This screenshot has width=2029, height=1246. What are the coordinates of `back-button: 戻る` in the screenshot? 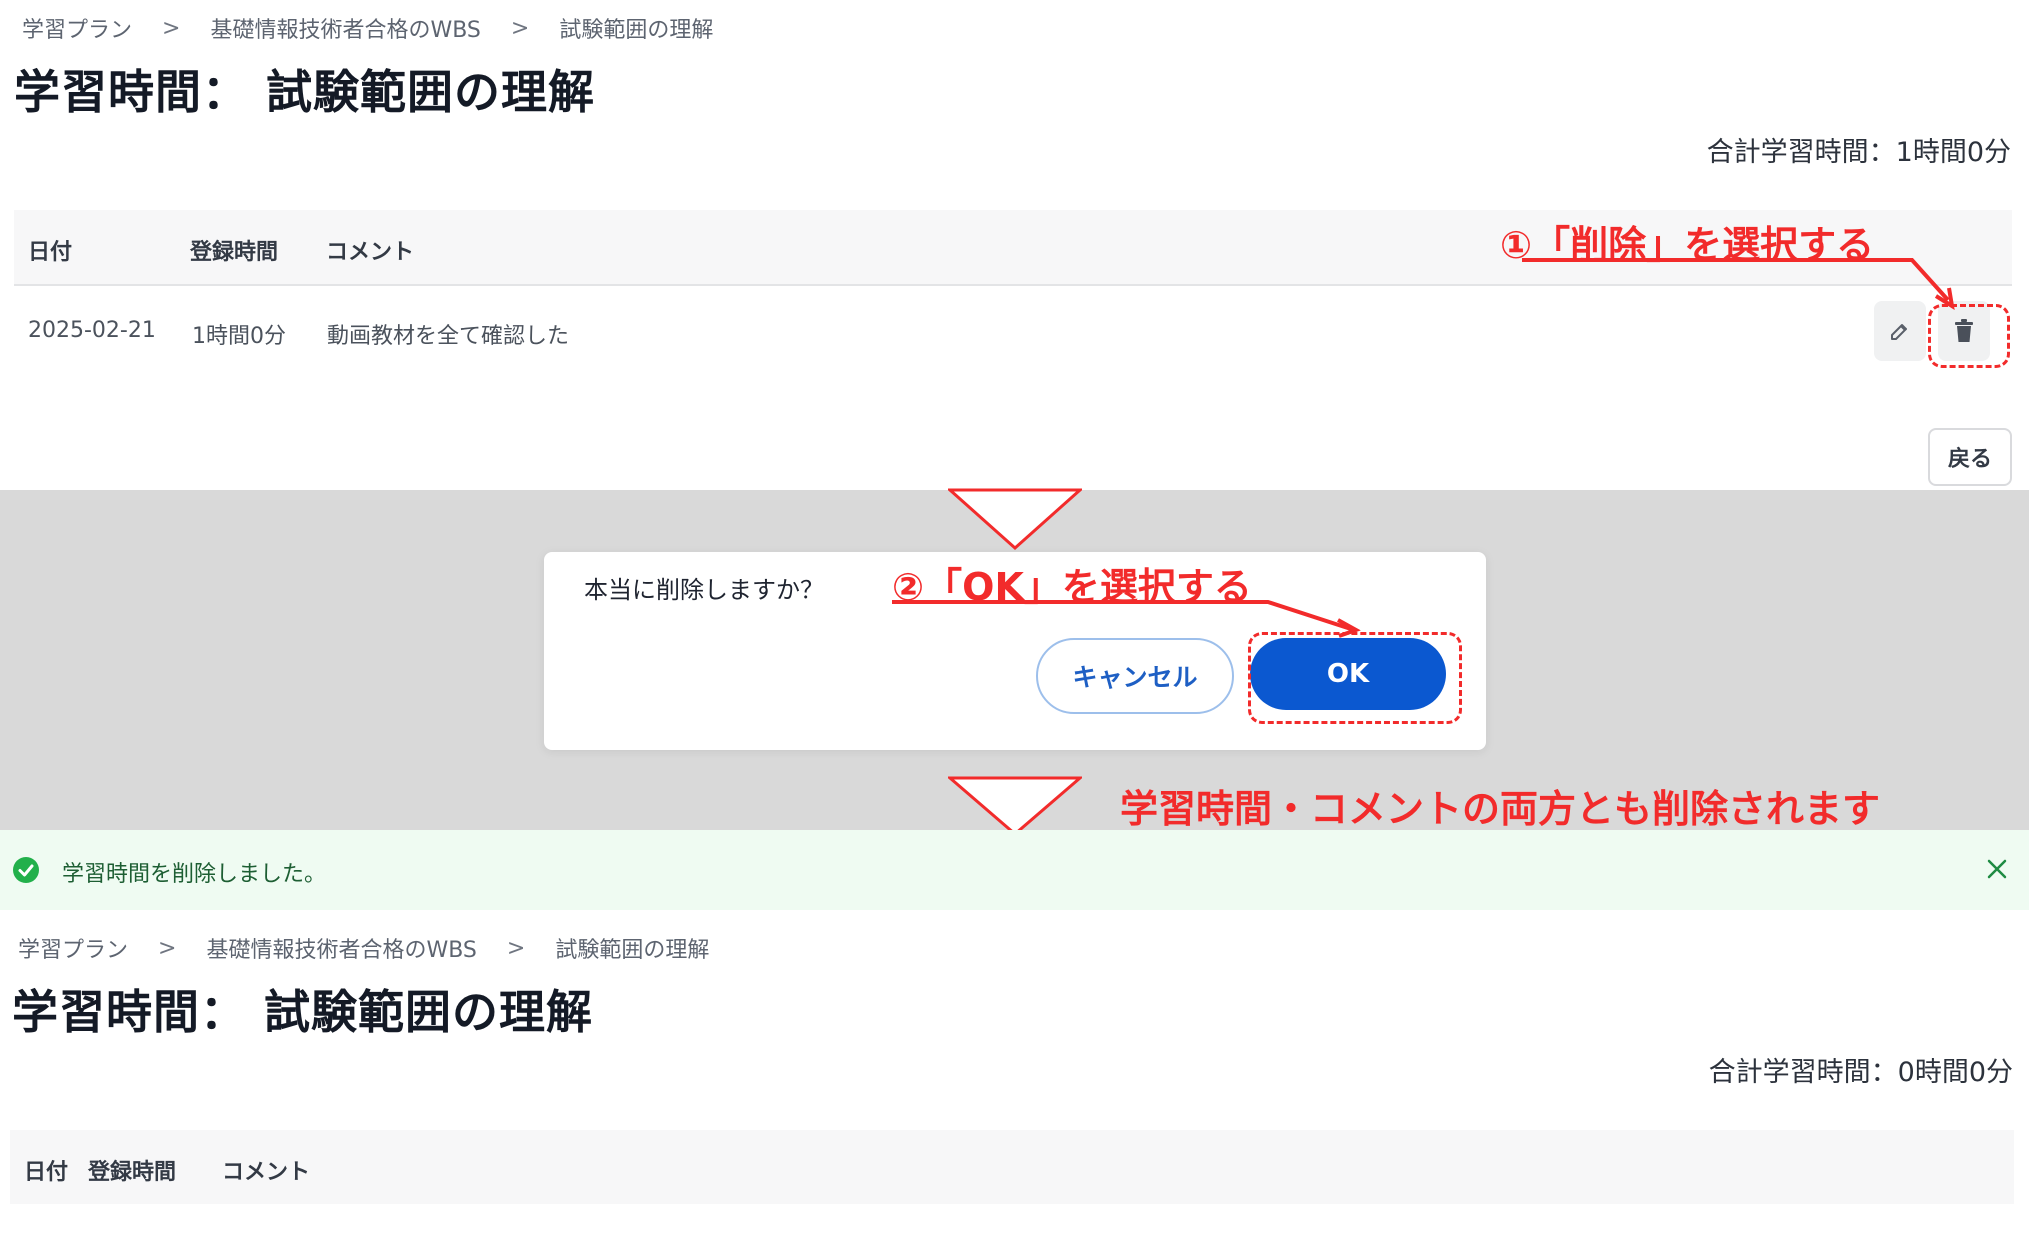 It's located at (1970, 457).